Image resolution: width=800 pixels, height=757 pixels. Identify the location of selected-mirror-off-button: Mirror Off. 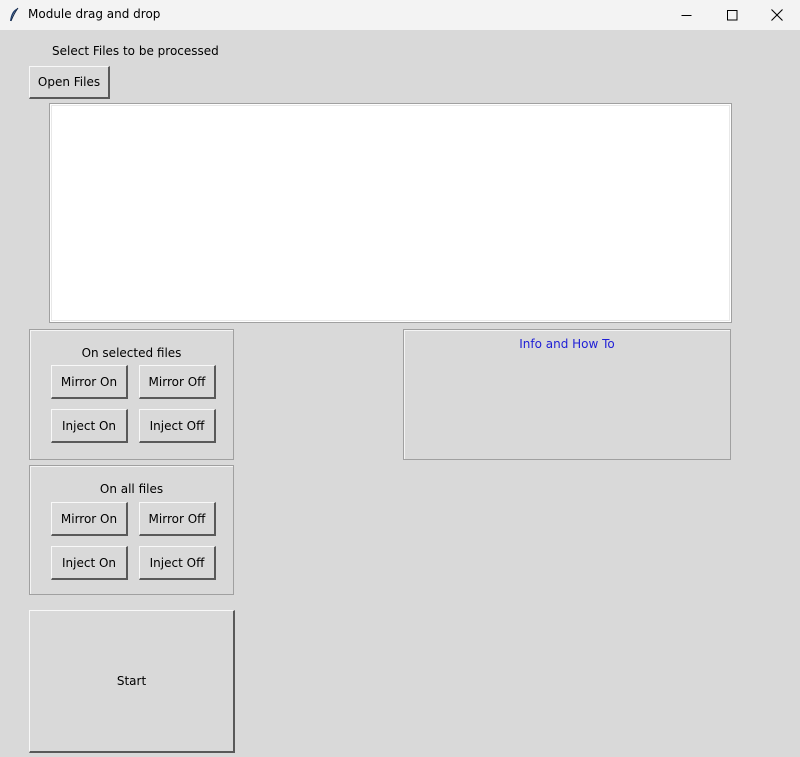
(177, 382).